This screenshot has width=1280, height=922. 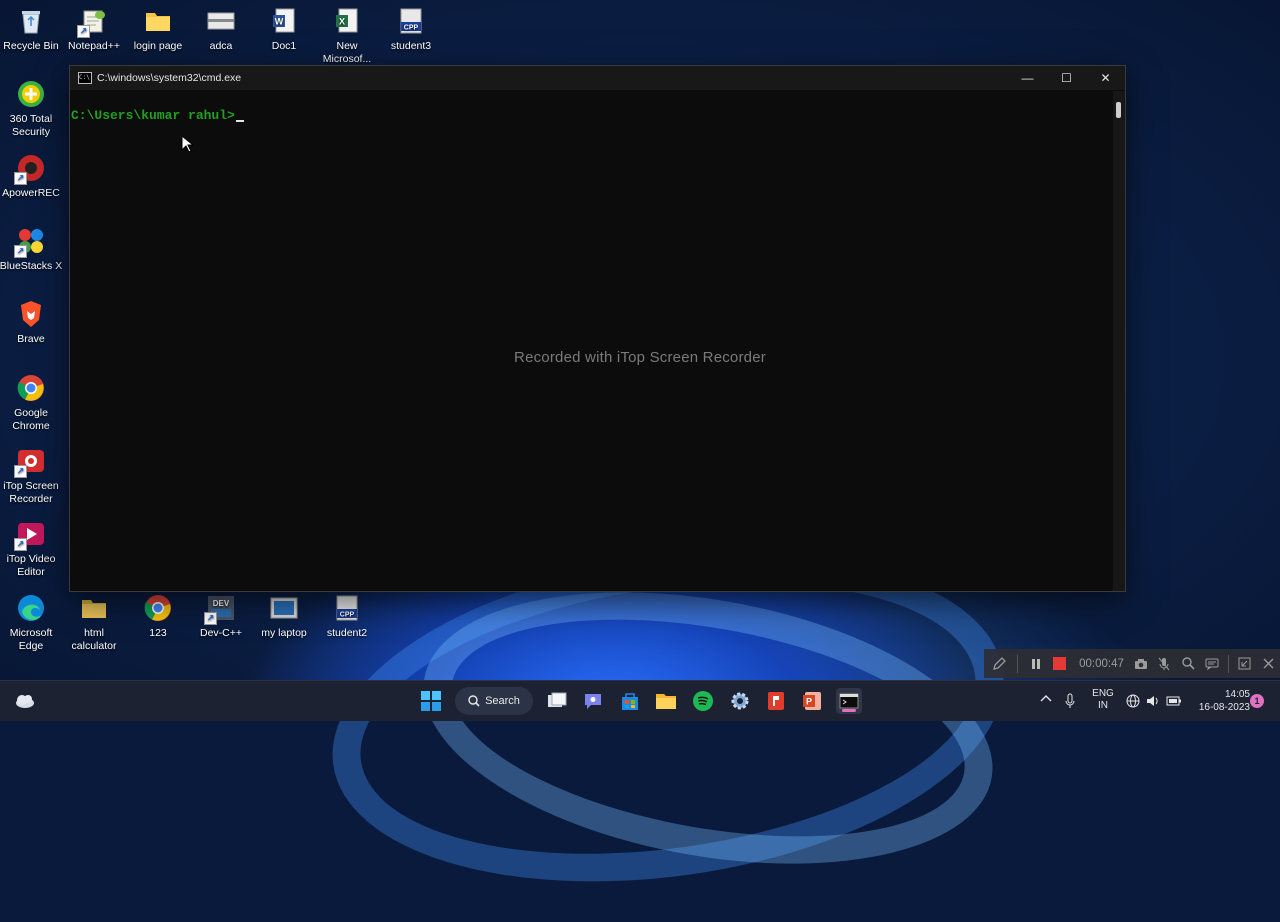 I want to click on desktop-icon-label: ApowerREC, so click(x=31, y=193).